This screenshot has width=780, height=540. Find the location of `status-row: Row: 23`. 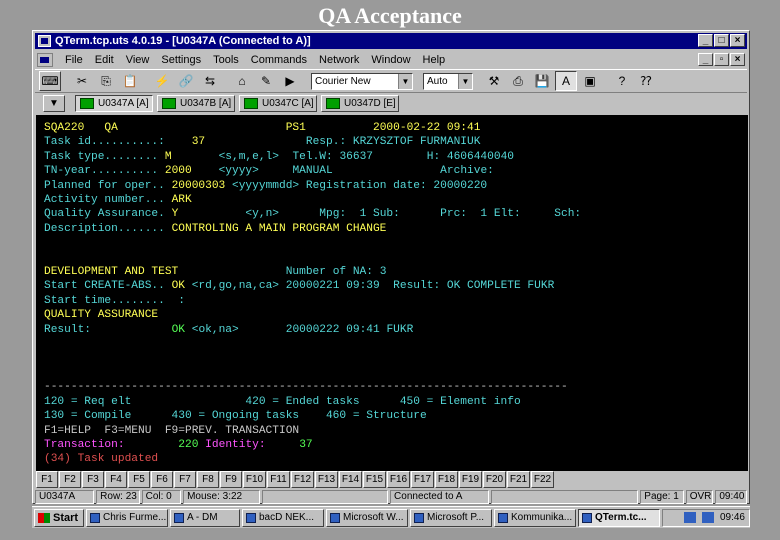

status-row: Row: 23 is located at coordinates (118, 497).